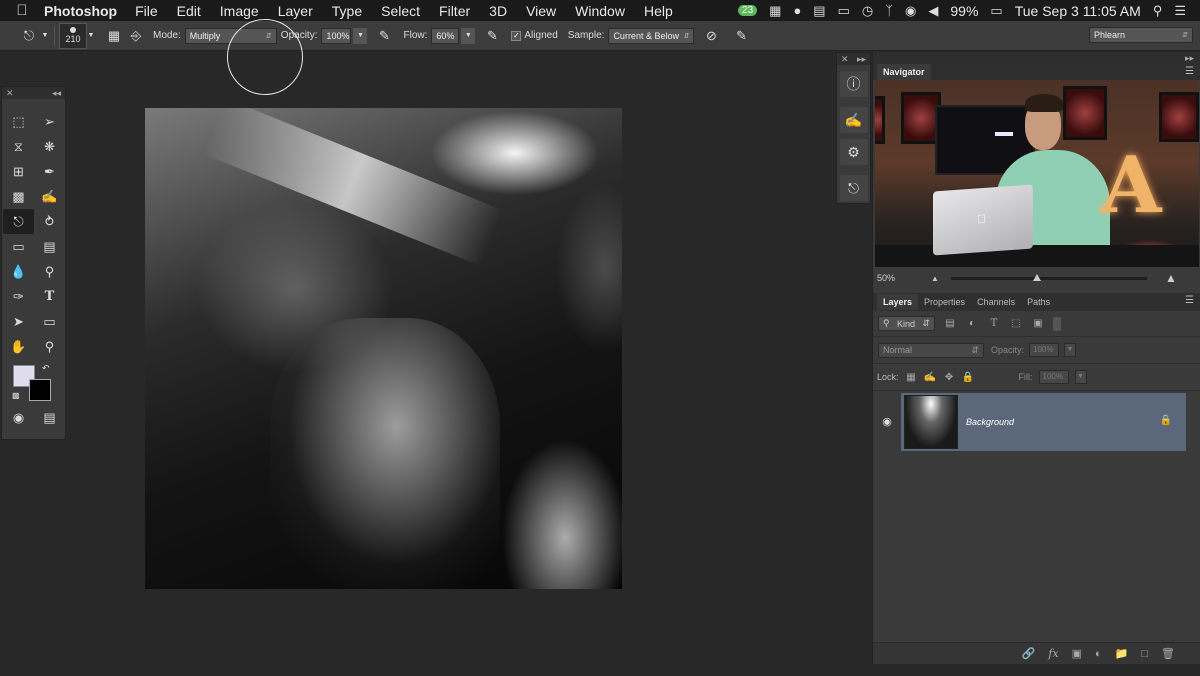  What do you see at coordinates (1180, 11) in the screenshot?
I see `notification-center-icon: ☰` at bounding box center [1180, 11].